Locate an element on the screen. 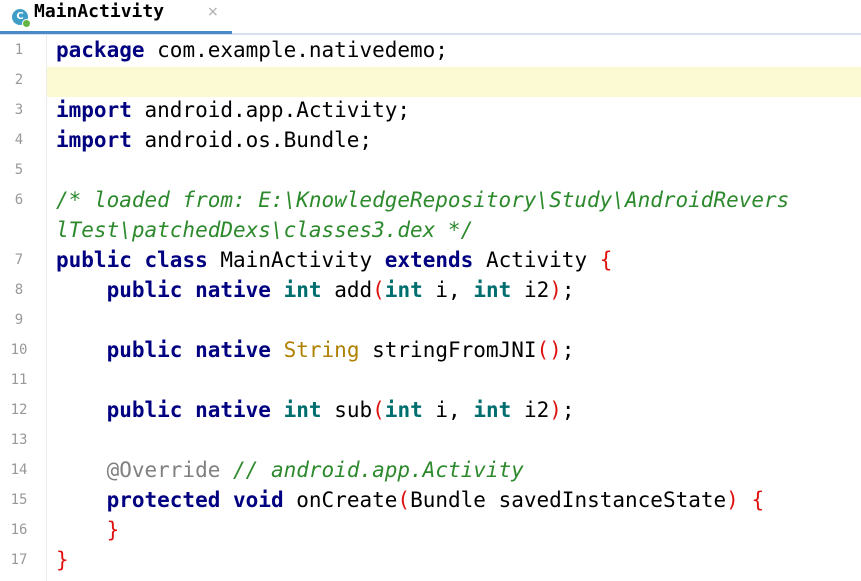 The image size is (861, 581). code-line-1: package com.example.nativedemo; is located at coordinates (252, 50).